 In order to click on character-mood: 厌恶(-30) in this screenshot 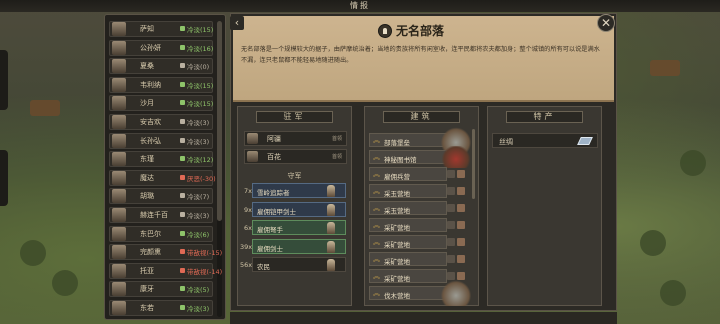, I will do `click(198, 178)`.